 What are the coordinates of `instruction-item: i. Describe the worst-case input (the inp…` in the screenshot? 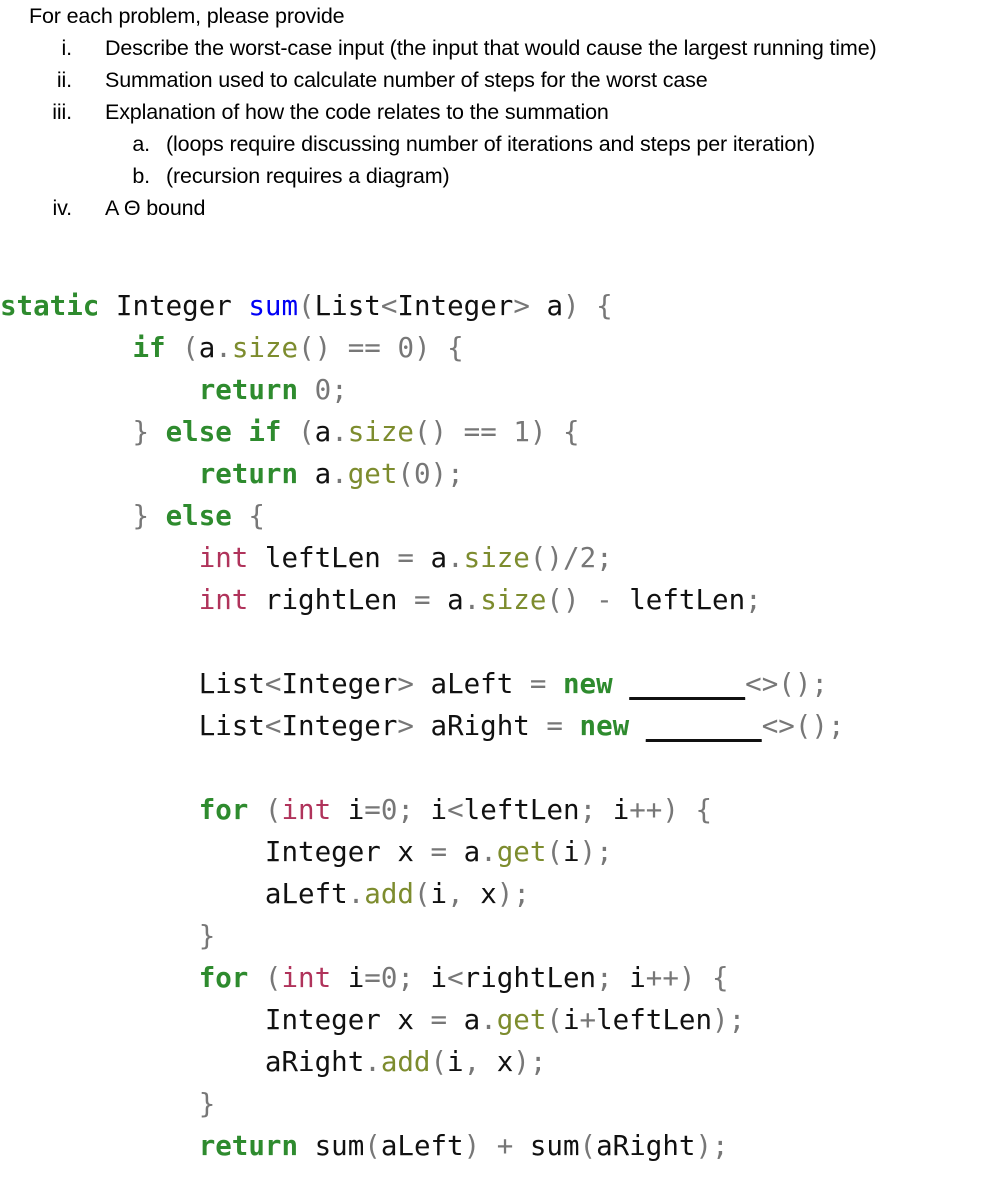 It's located at (504, 48).